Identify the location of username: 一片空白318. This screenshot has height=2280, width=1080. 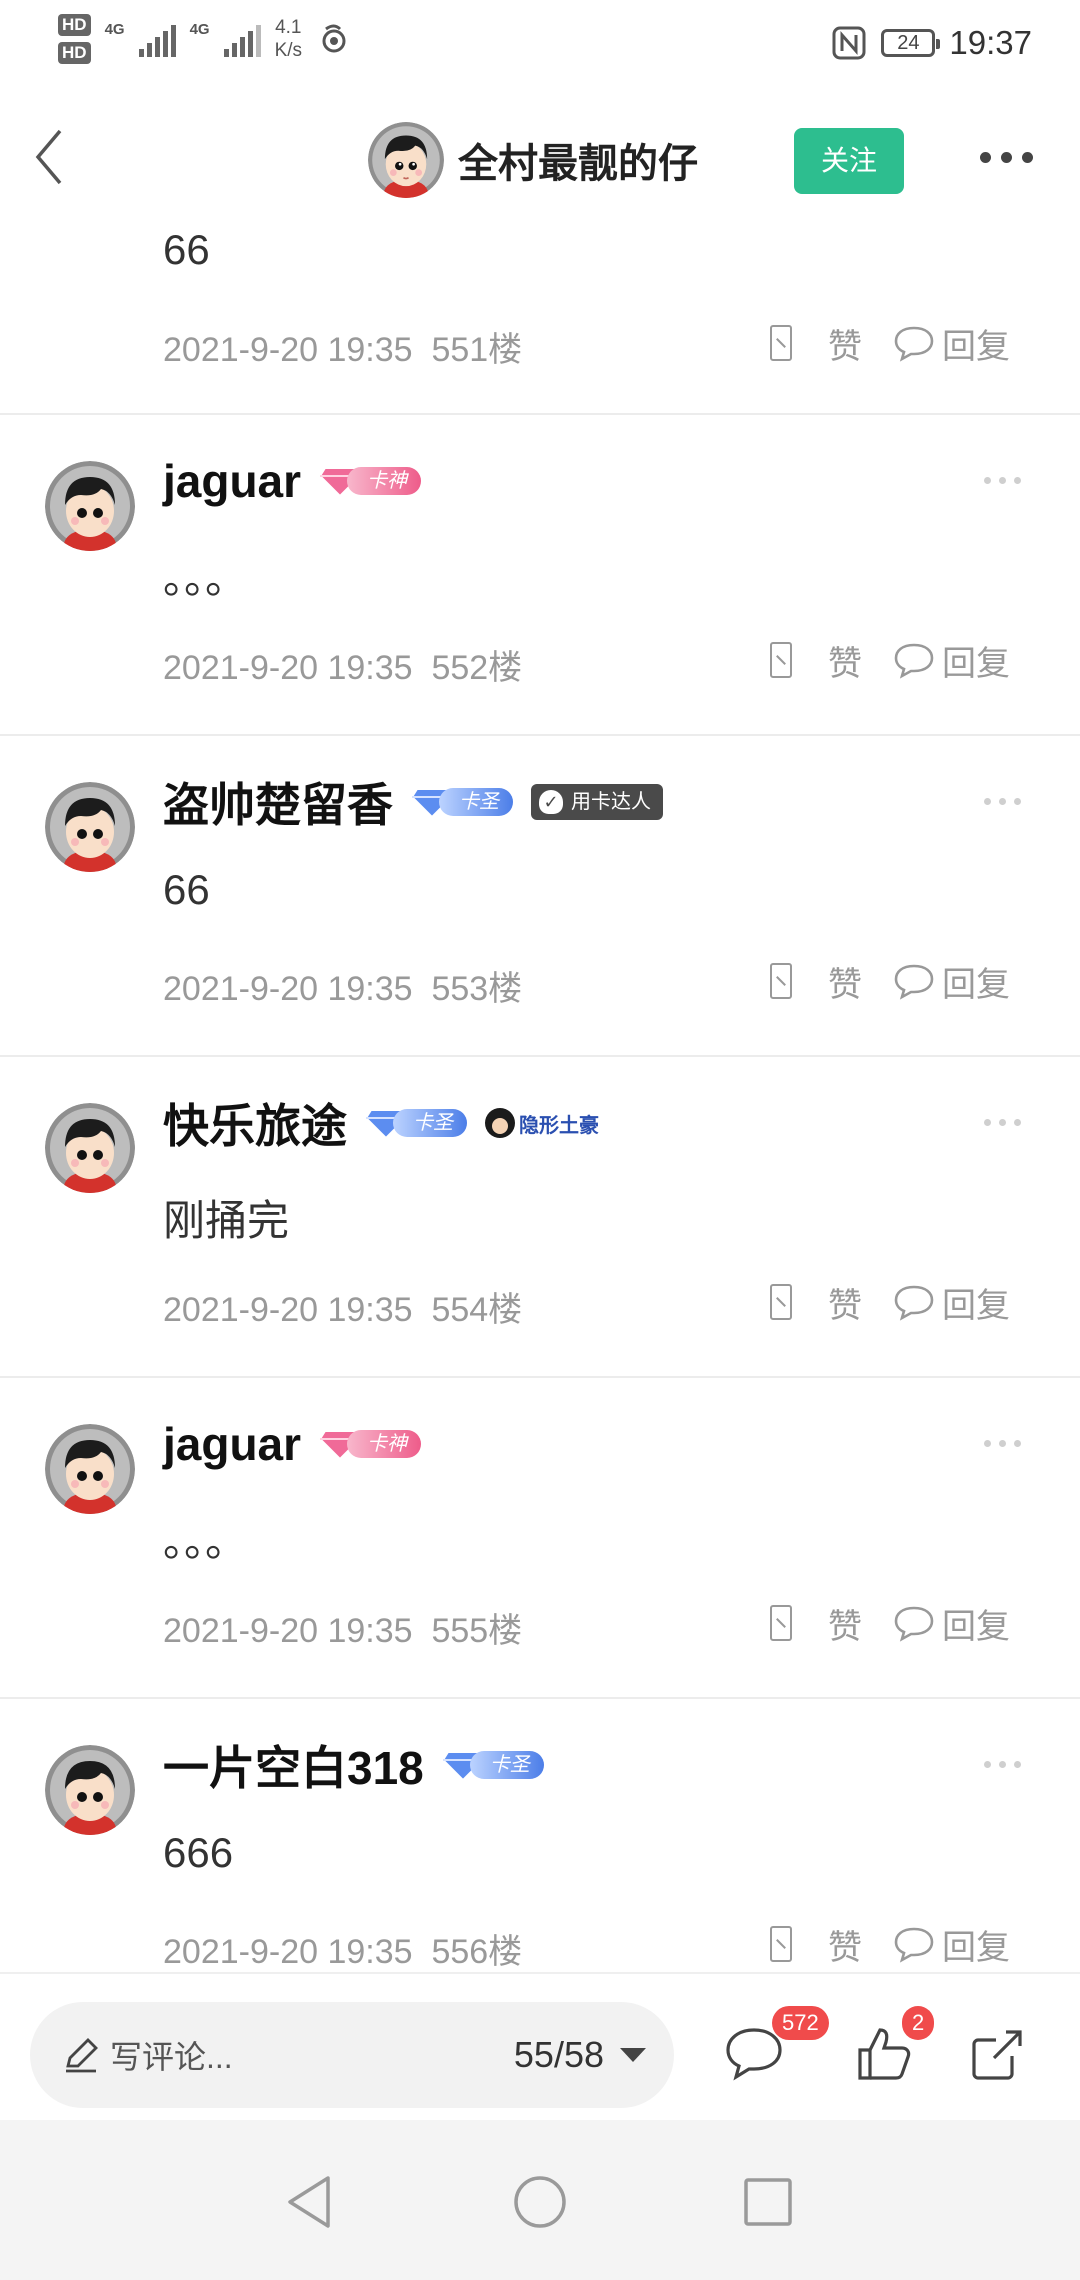
(293, 1765).